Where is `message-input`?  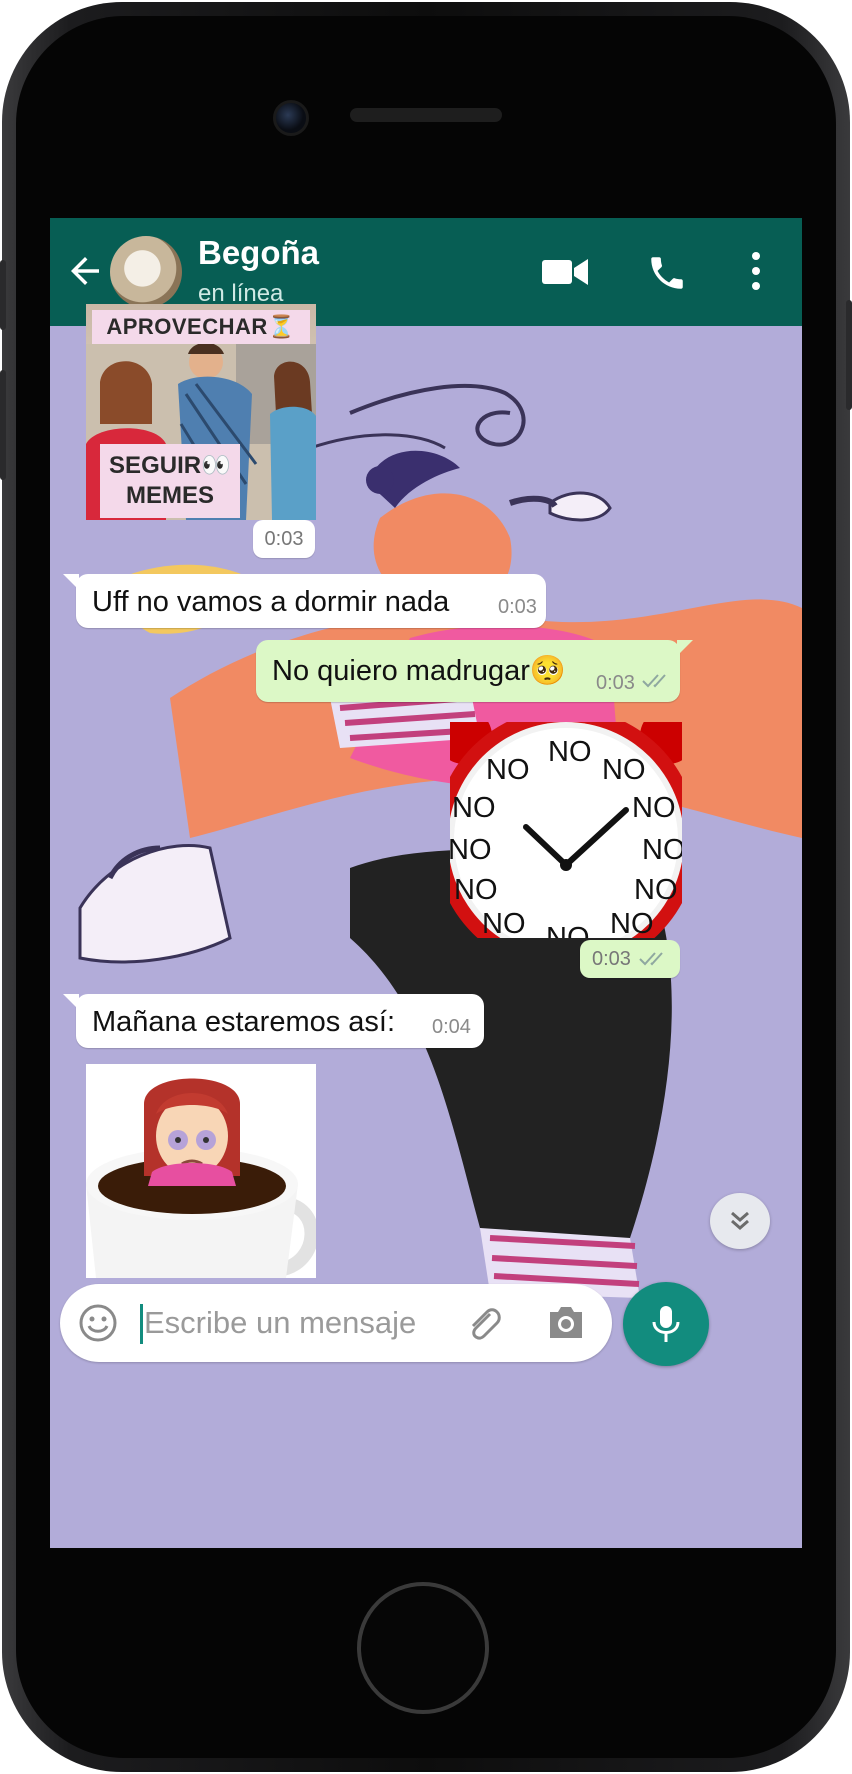
message-input is located at coordinates (292, 1323).